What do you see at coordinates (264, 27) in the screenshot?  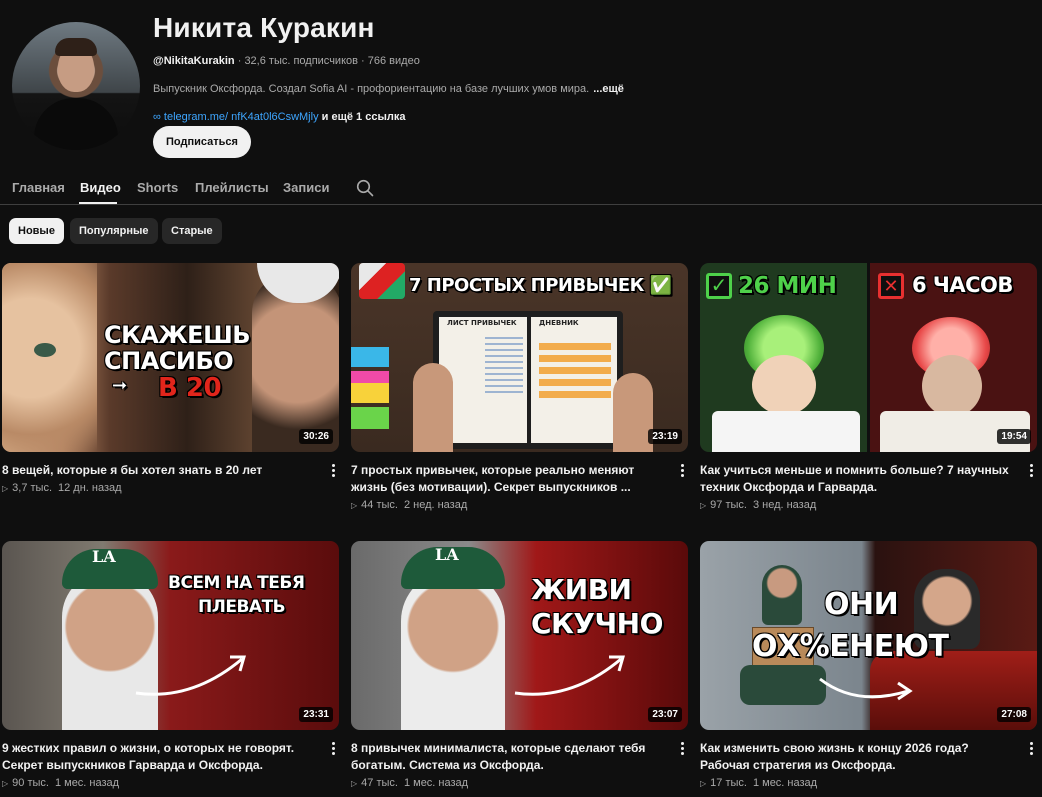 I see `channel-name: Никита Куракин` at bounding box center [264, 27].